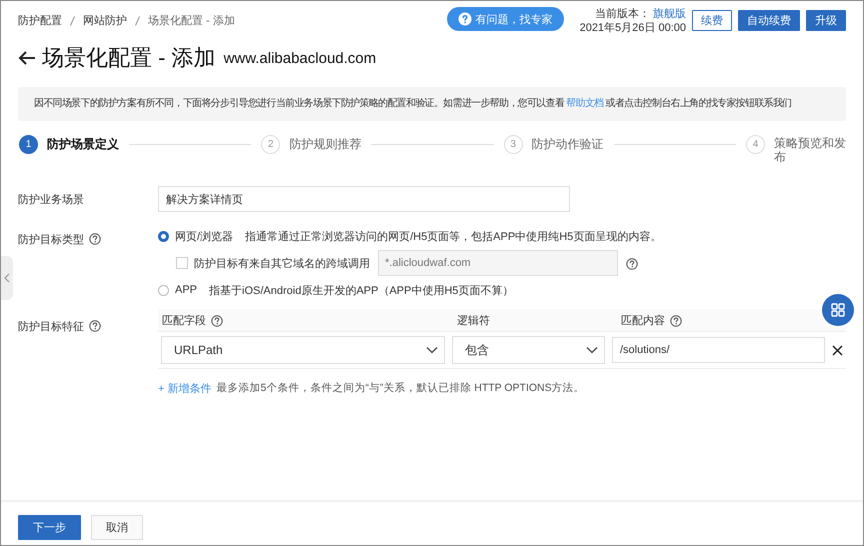 The height and width of the screenshot is (546, 864). I want to click on select-field: URLPath, so click(303, 350).